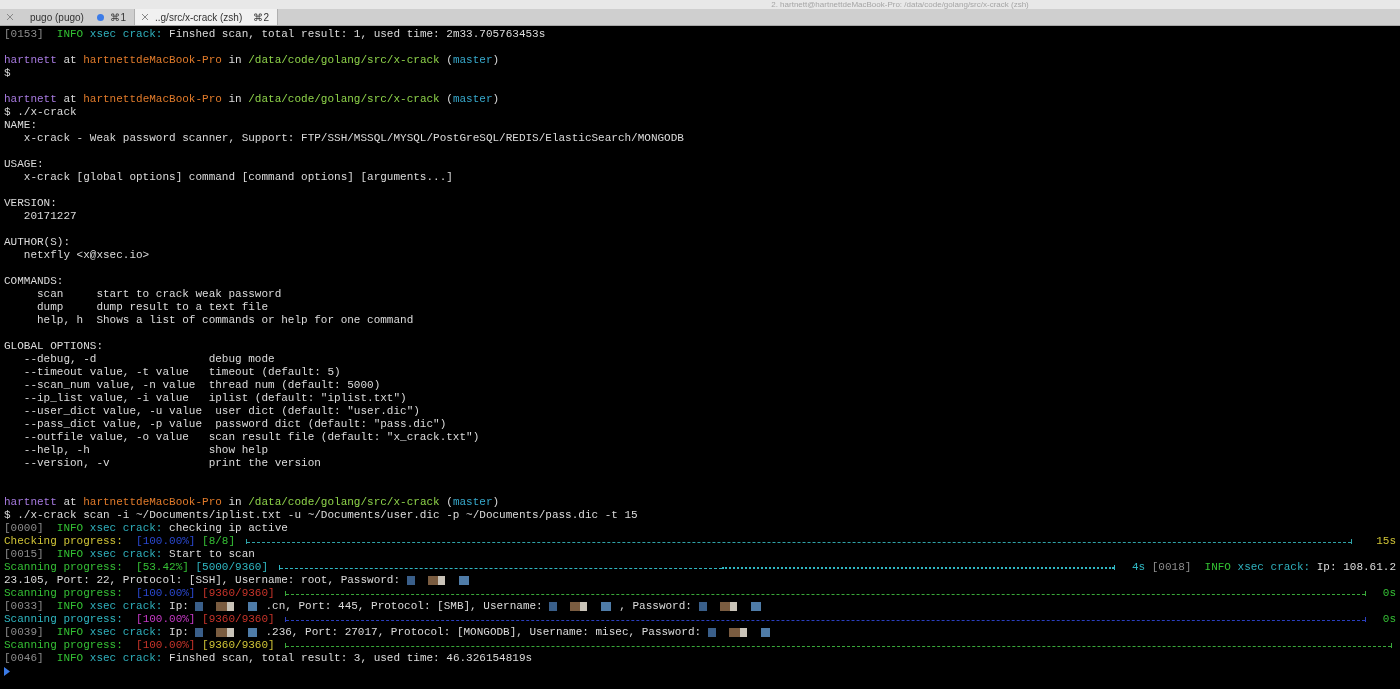 The width and height of the screenshot is (1400, 689). What do you see at coordinates (152, 307) in the screenshot?
I see `terminal-text: dump dump result to a text file` at bounding box center [152, 307].